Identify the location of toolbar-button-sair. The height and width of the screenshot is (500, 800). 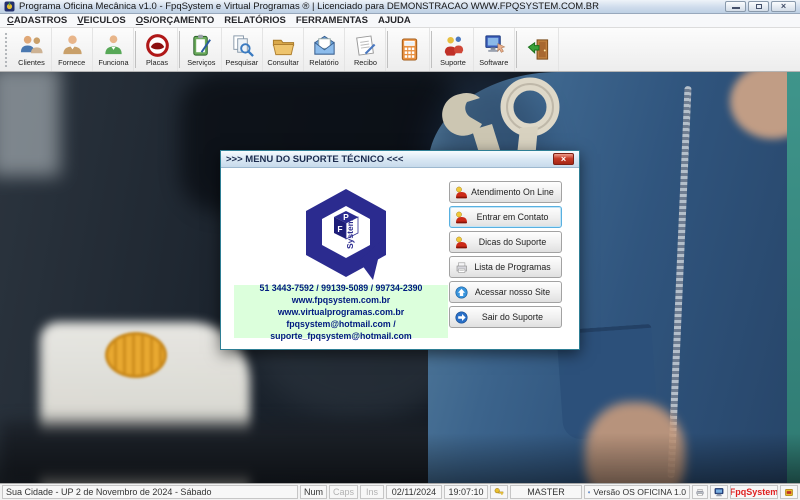
(538, 49).